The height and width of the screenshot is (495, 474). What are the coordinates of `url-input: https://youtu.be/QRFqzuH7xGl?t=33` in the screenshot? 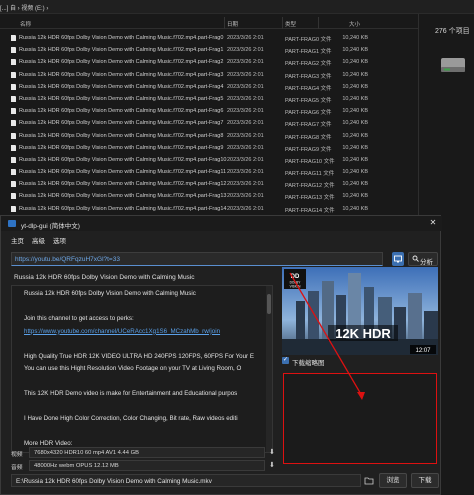 It's located at (197, 259).